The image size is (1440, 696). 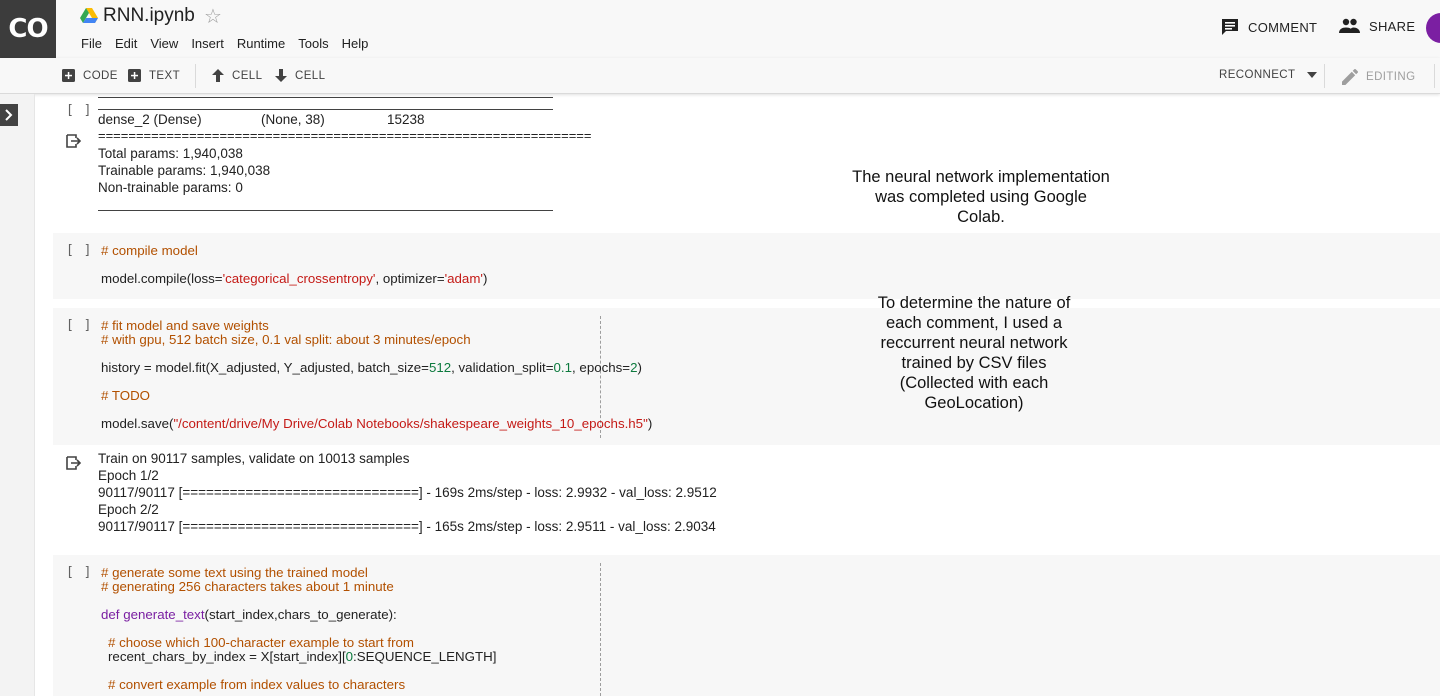 I want to click on drive-icon, so click(x=89, y=16).